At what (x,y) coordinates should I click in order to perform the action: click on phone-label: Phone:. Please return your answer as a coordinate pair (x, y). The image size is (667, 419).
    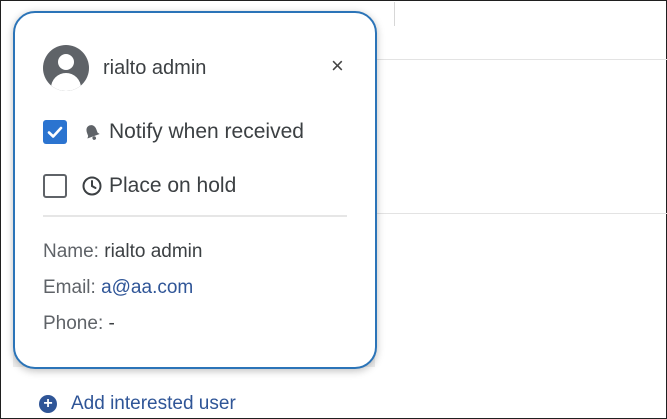
    Looking at the image, I should click on (73, 323).